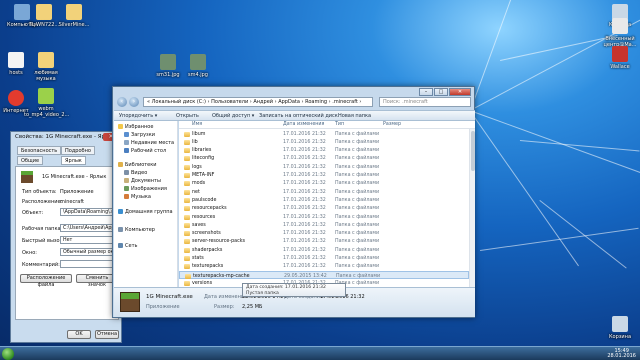 The height and width of the screenshot is (360, 640). What do you see at coordinates (198, 66) in the screenshot?
I see `desktop-icon-sm4: sm4.jpg` at bounding box center [198, 66].